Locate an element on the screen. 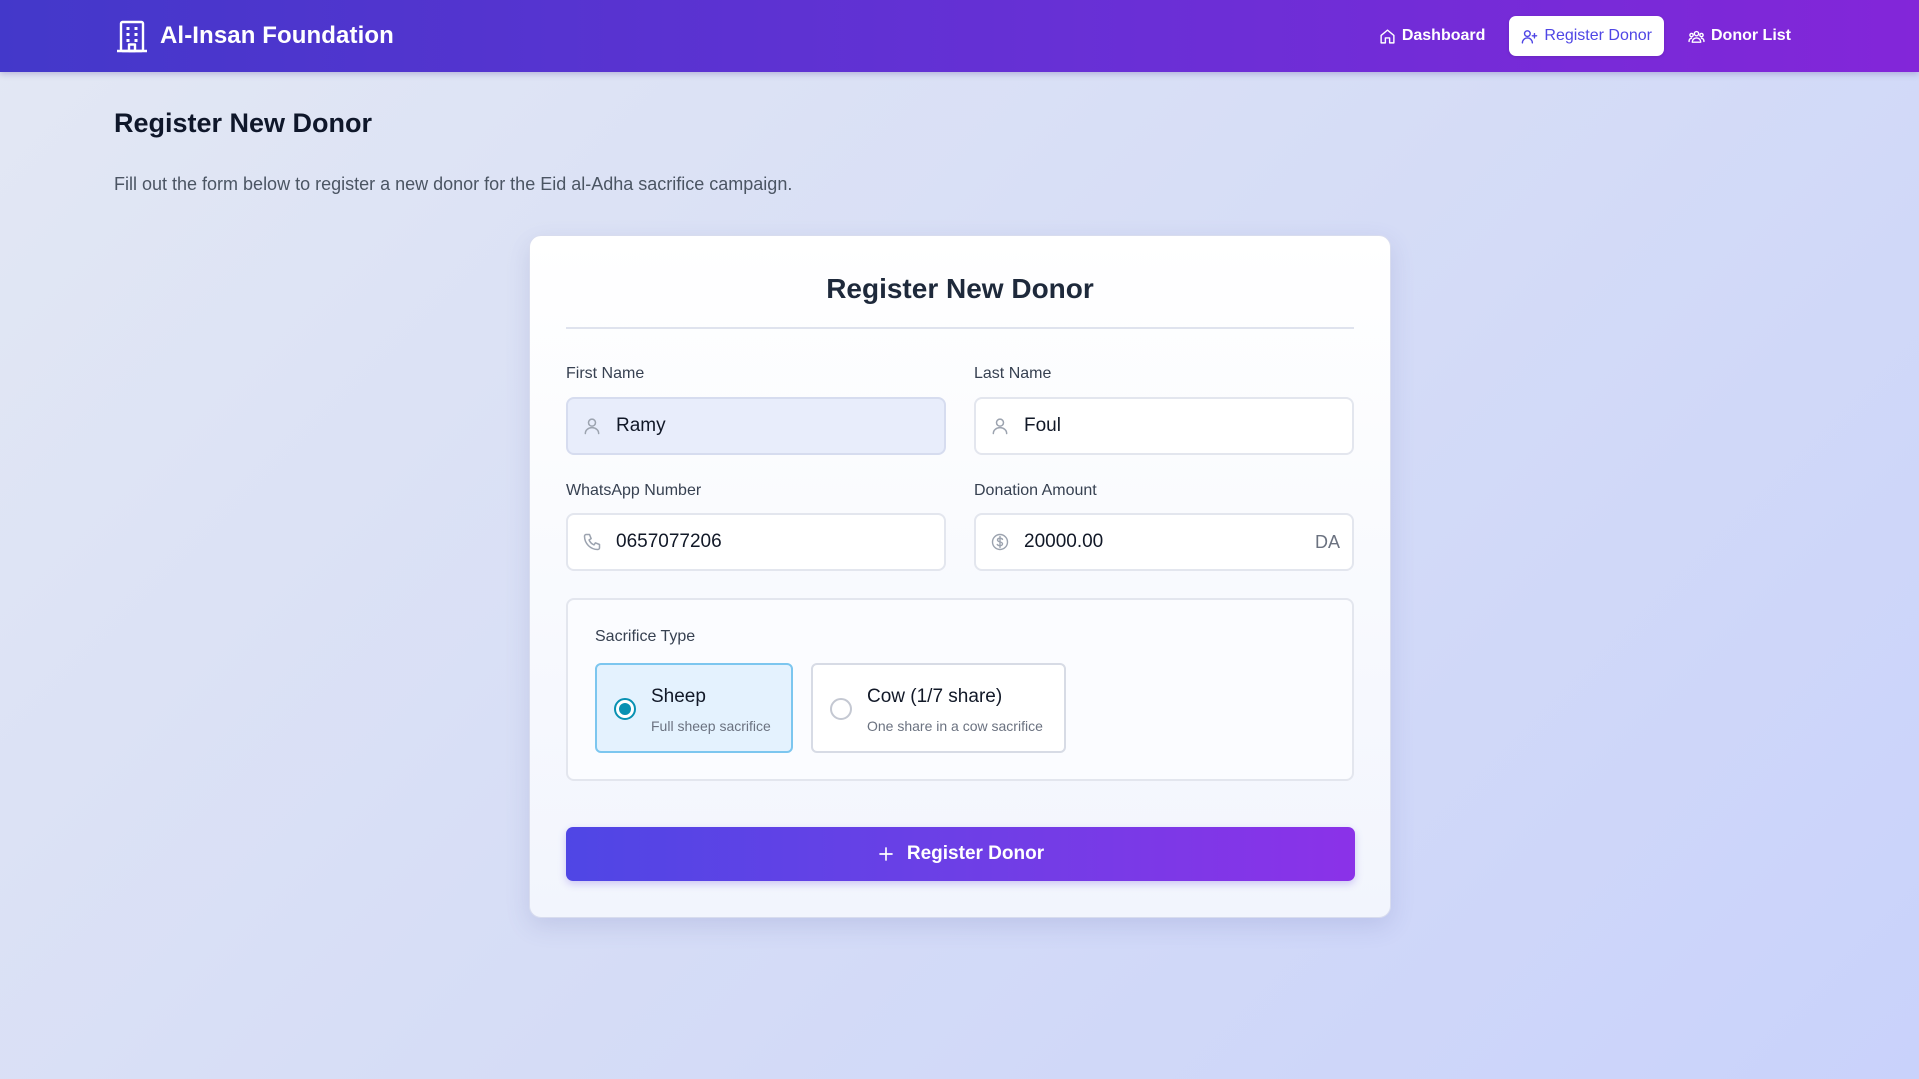 This screenshot has width=1919, height=1079. register-donor-button: Register Donor is located at coordinates (960, 854).